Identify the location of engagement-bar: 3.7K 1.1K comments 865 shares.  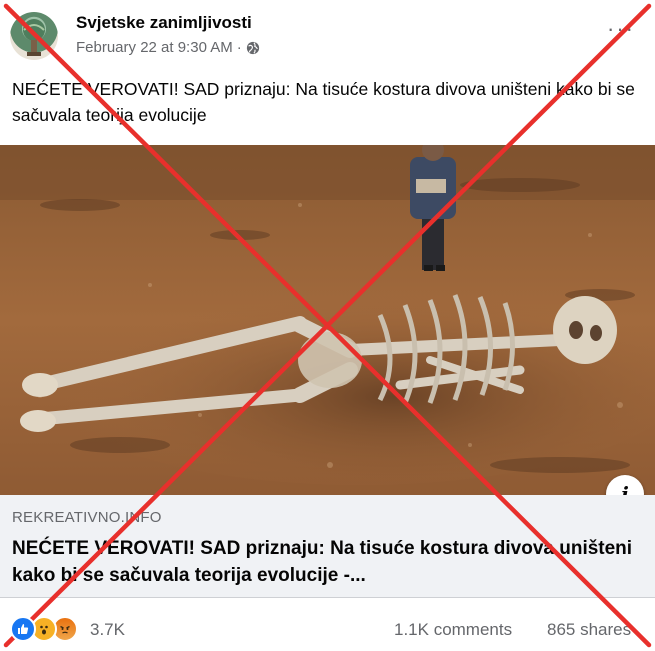
(327, 624).